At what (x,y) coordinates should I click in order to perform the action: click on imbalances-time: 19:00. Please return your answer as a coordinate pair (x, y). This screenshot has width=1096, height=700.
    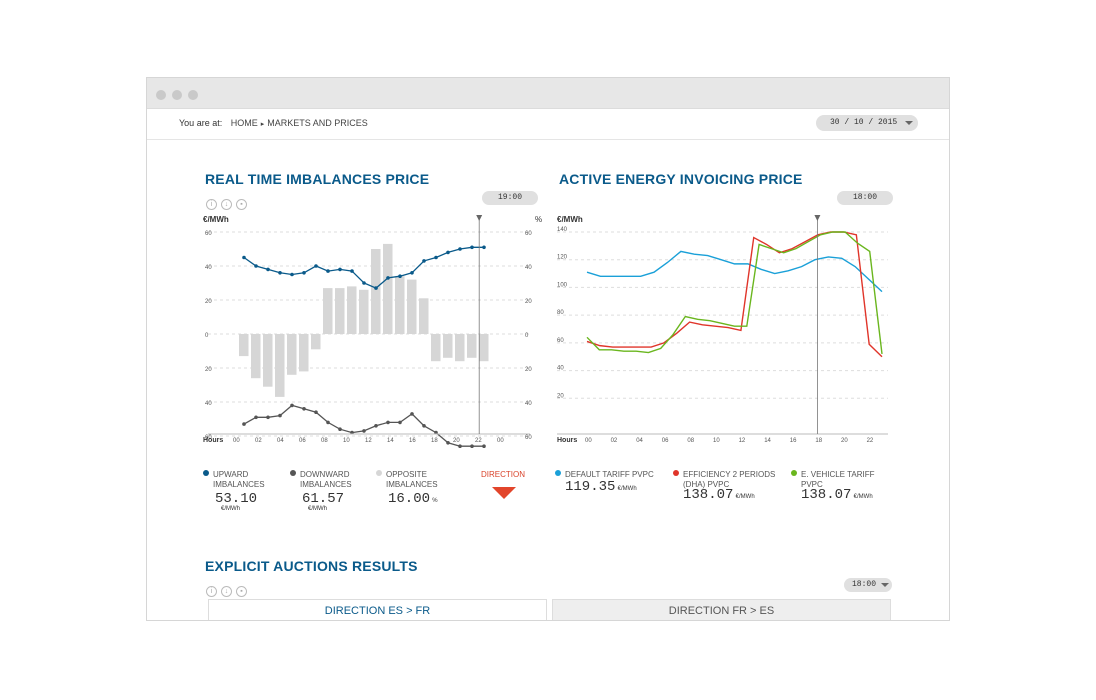
    Looking at the image, I should click on (510, 198).